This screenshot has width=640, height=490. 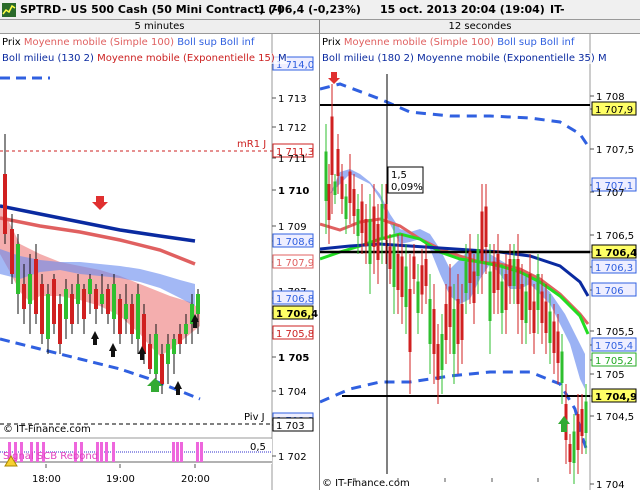 I want to click on y-tick-label: 1 705,4, so click(x=614, y=346).